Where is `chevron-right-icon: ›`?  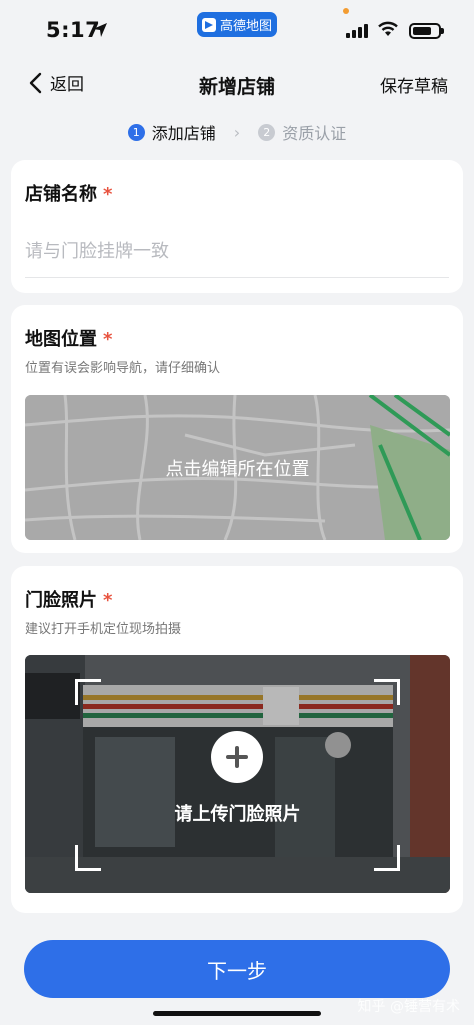
chevron-right-icon: › is located at coordinates (237, 132).